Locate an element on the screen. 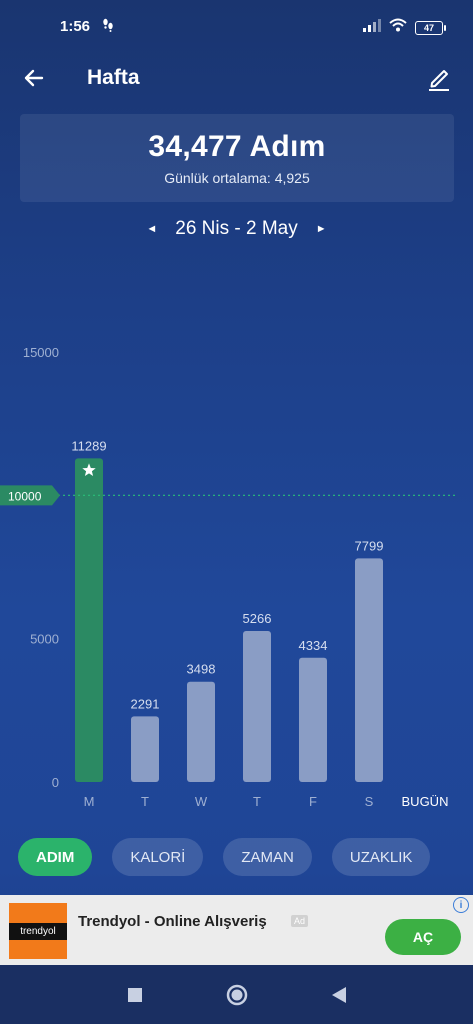  tab-calories: KALORİ is located at coordinates (158, 857).